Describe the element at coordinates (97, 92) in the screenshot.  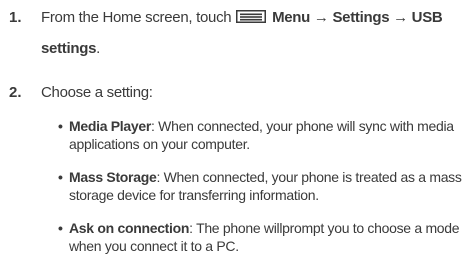
I see `step-text: Choose a setting:` at that location.